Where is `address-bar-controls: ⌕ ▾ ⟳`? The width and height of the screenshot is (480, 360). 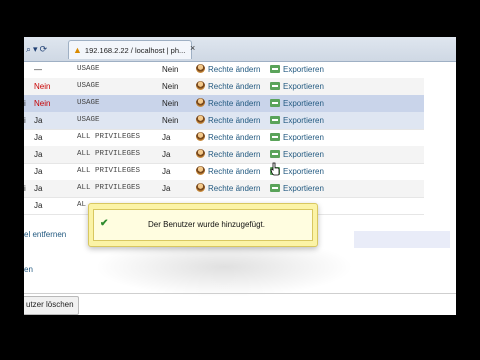
address-bar-controls: ⌕ ▾ ⟳ is located at coordinates (37, 49).